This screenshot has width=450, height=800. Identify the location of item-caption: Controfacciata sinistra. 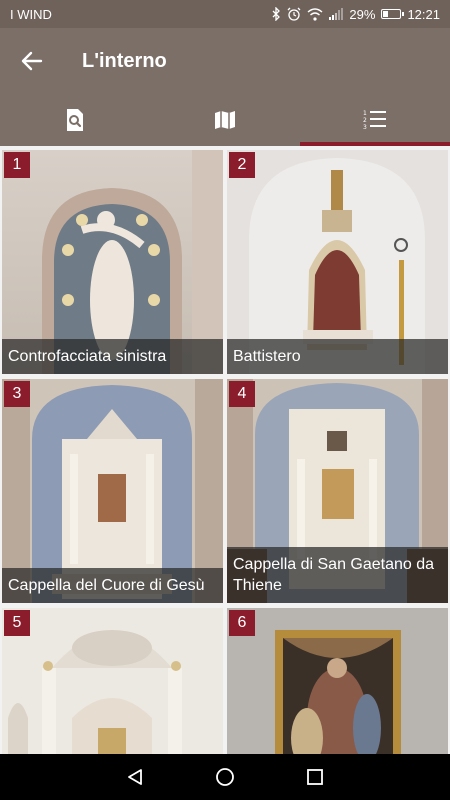
(112, 356).